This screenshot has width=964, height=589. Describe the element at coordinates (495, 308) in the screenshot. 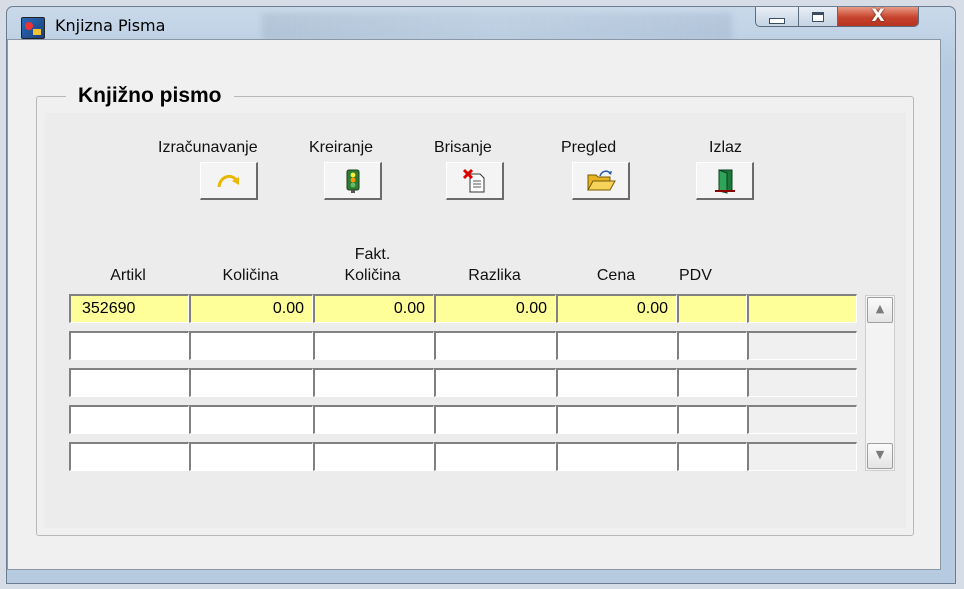

I see `cell-razlika: 0.00` at that location.